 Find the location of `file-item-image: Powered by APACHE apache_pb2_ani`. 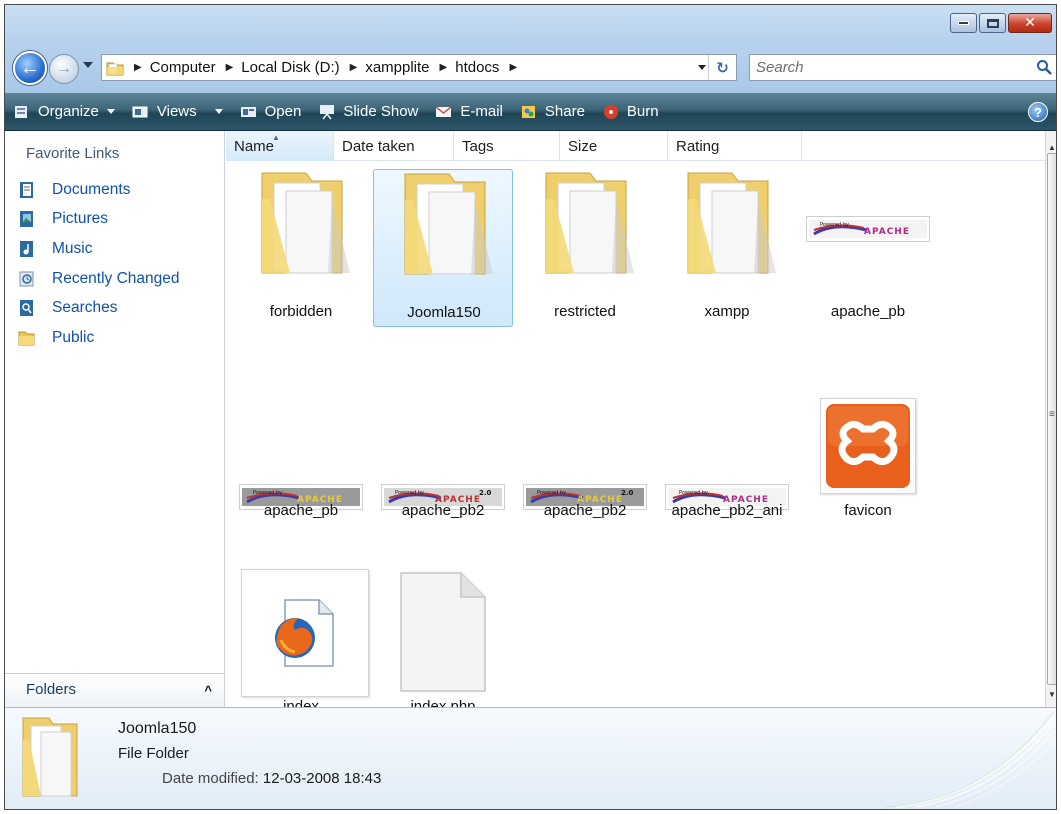

file-item-image: Powered by APACHE apache_pb2_ani is located at coordinates (727, 447).